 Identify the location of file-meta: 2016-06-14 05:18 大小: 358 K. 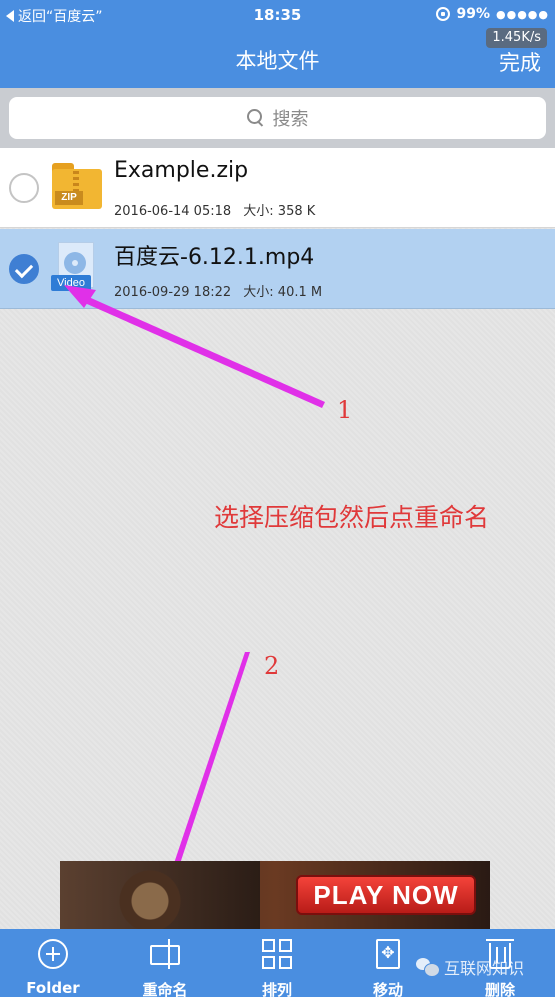
(214, 209).